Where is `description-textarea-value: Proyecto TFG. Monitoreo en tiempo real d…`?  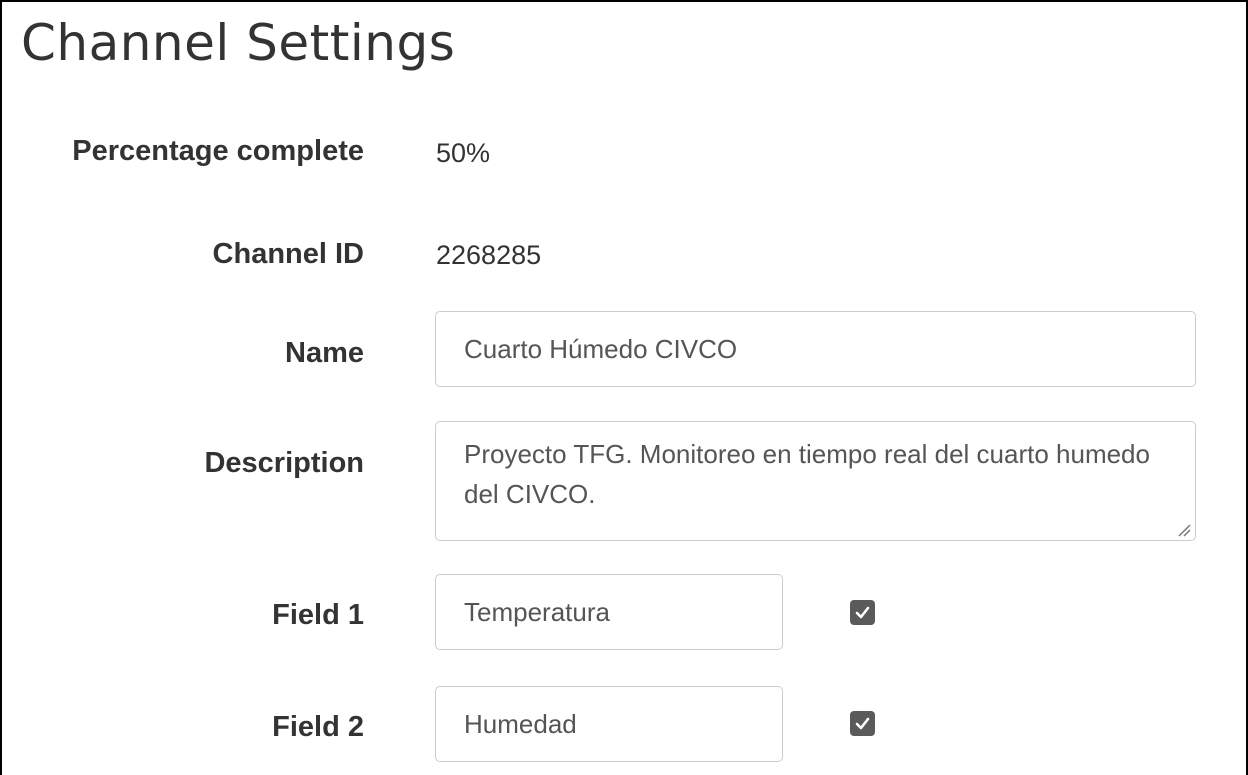
description-textarea-value: Proyecto TFG. Monitoreo en tiempo real d… is located at coordinates (807, 474).